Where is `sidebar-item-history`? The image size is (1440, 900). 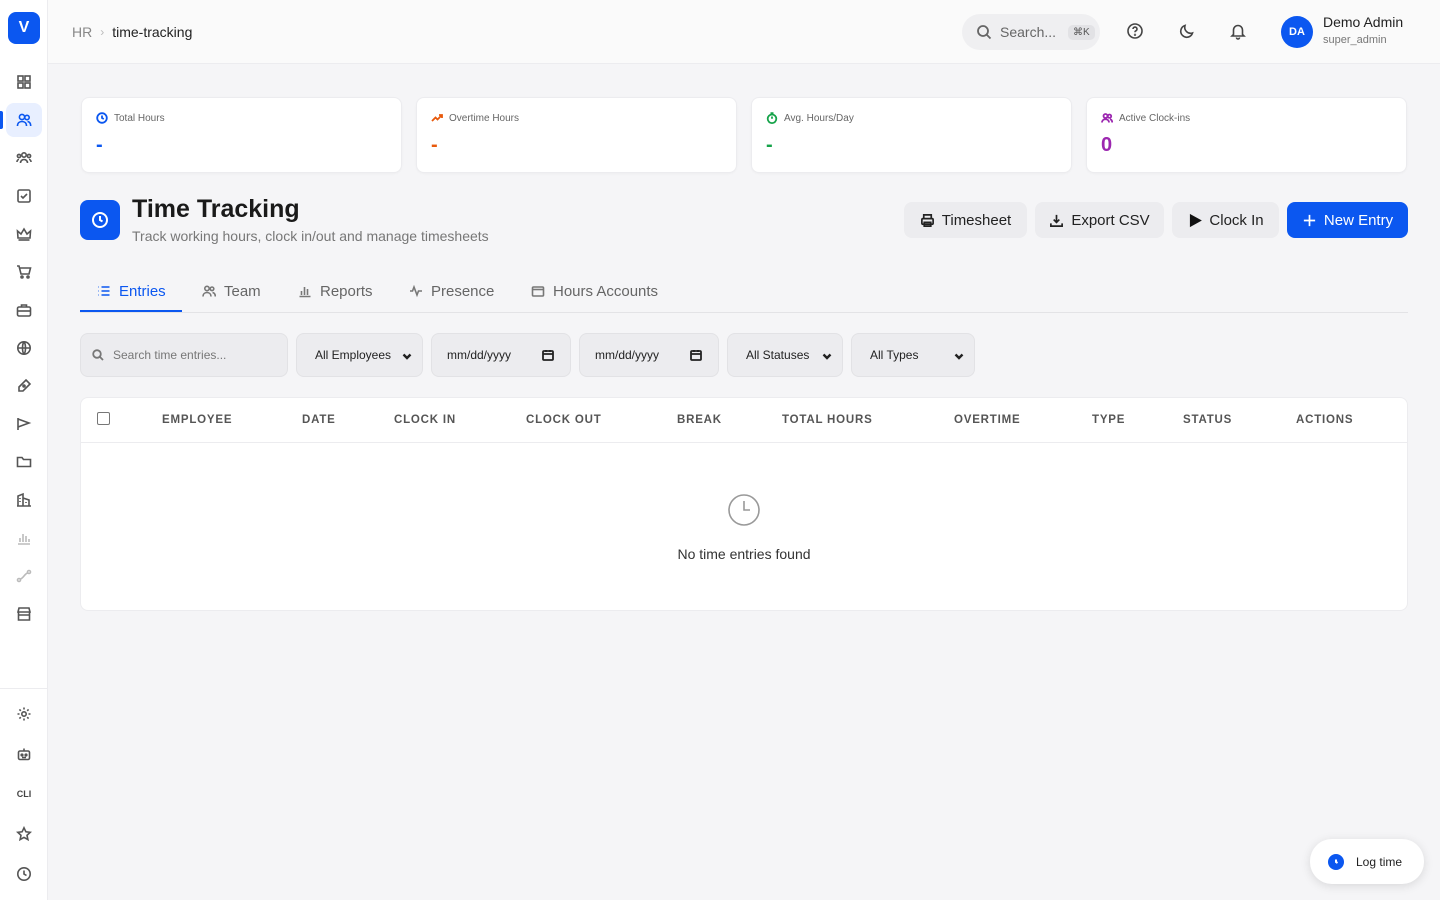 sidebar-item-history is located at coordinates (24, 874).